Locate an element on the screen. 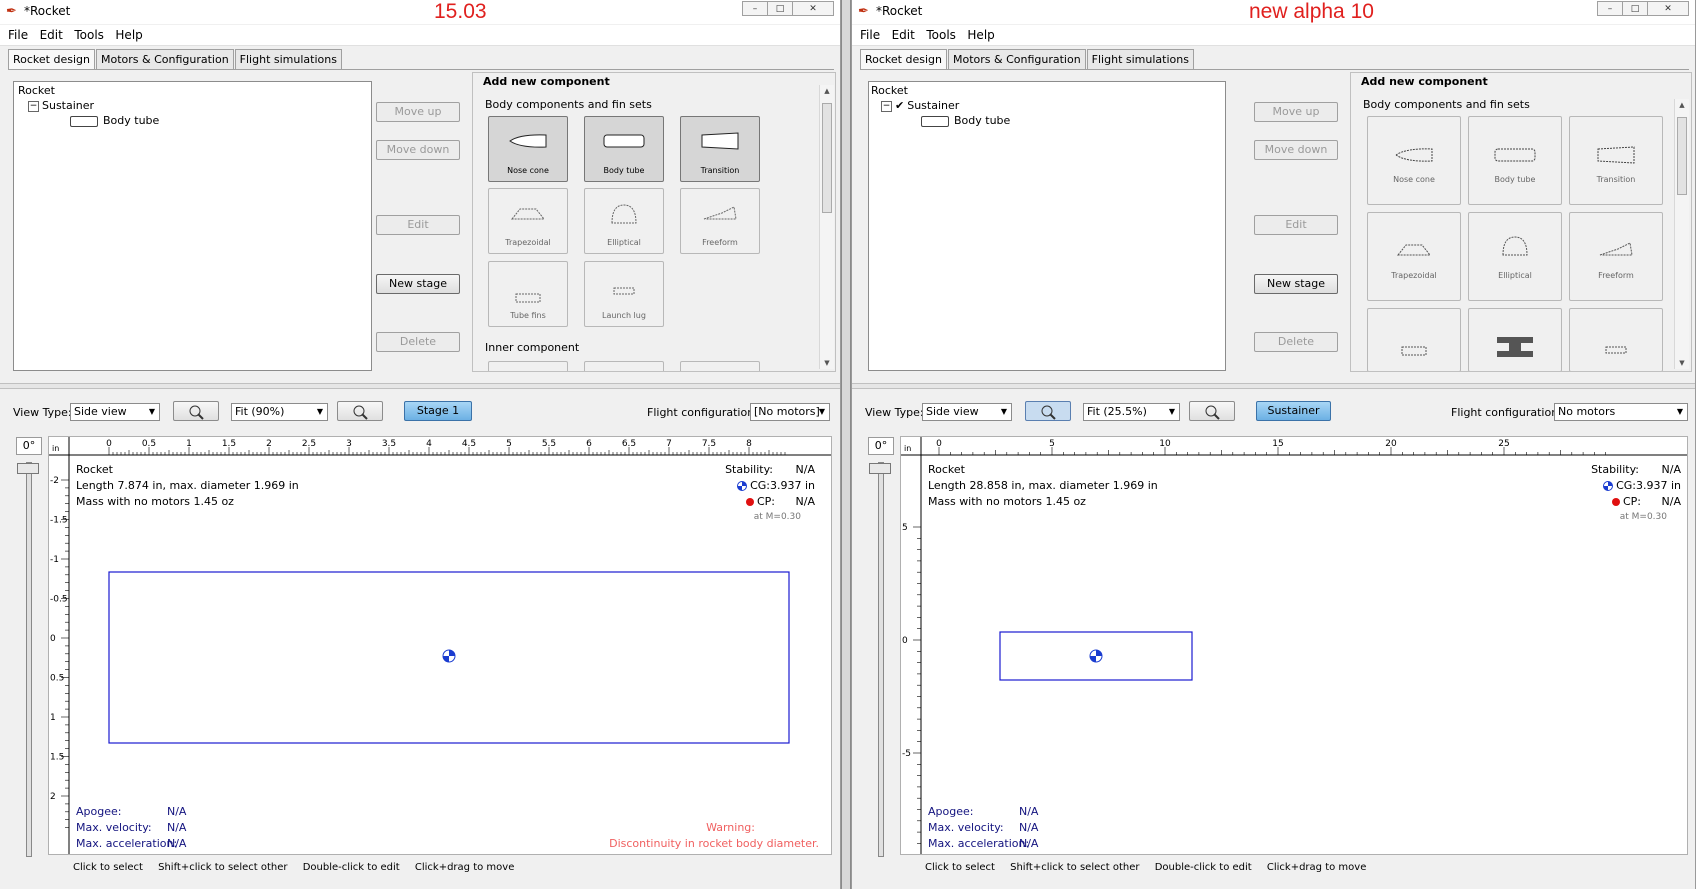  launch-lug-button: Launch lug is located at coordinates (624, 294).